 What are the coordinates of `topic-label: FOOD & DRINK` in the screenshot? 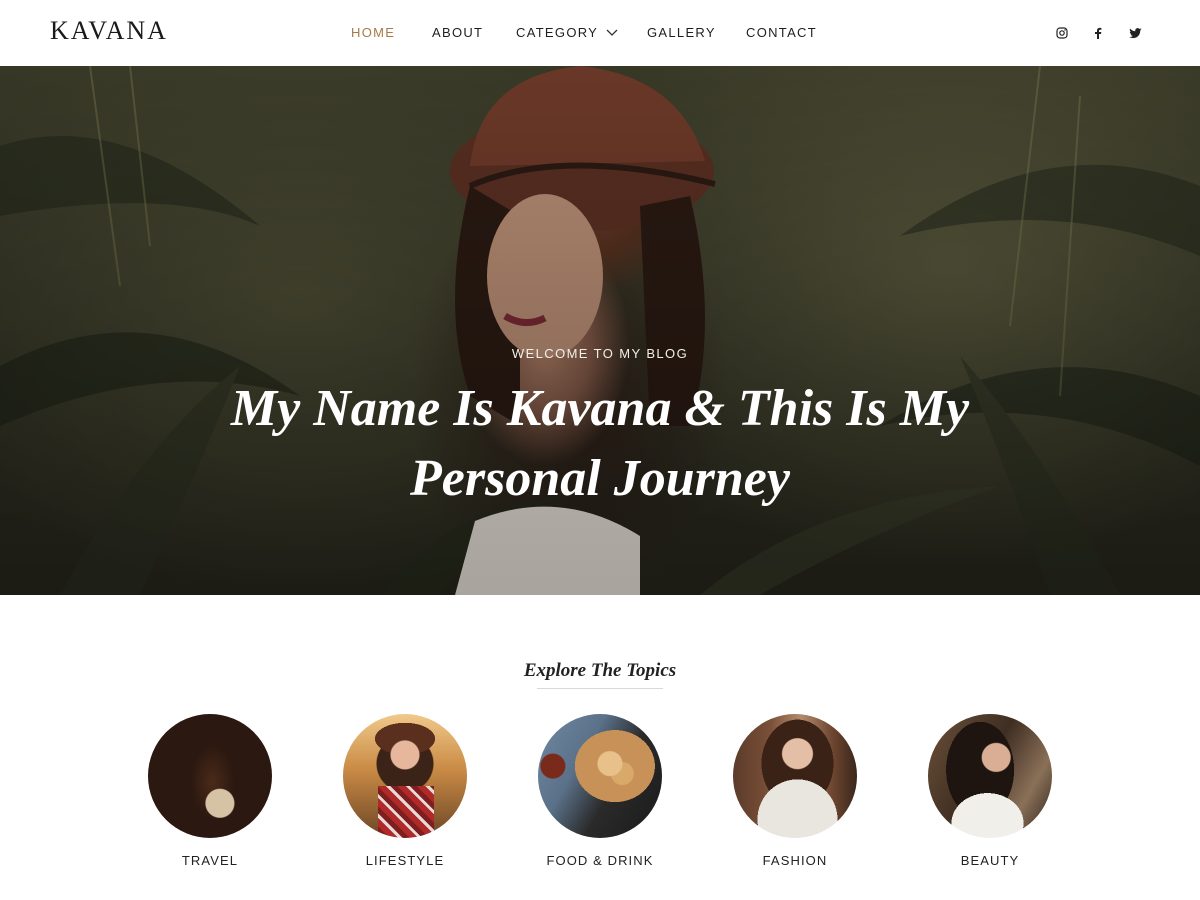 It's located at (600, 860).